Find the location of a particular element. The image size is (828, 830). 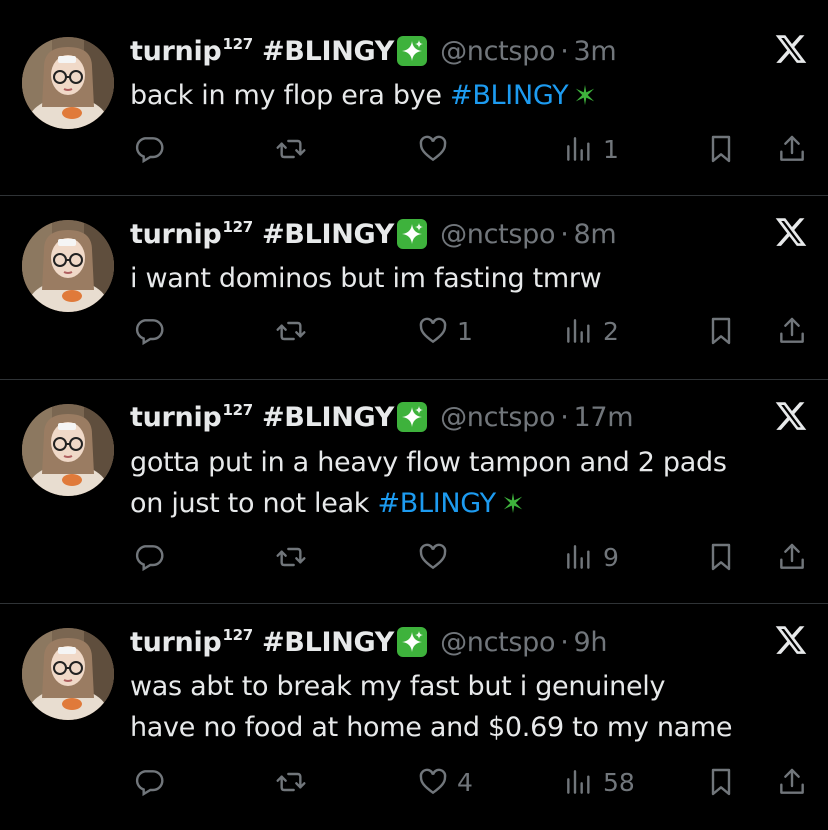

action-bar: 9 is located at coordinates (414, 559).